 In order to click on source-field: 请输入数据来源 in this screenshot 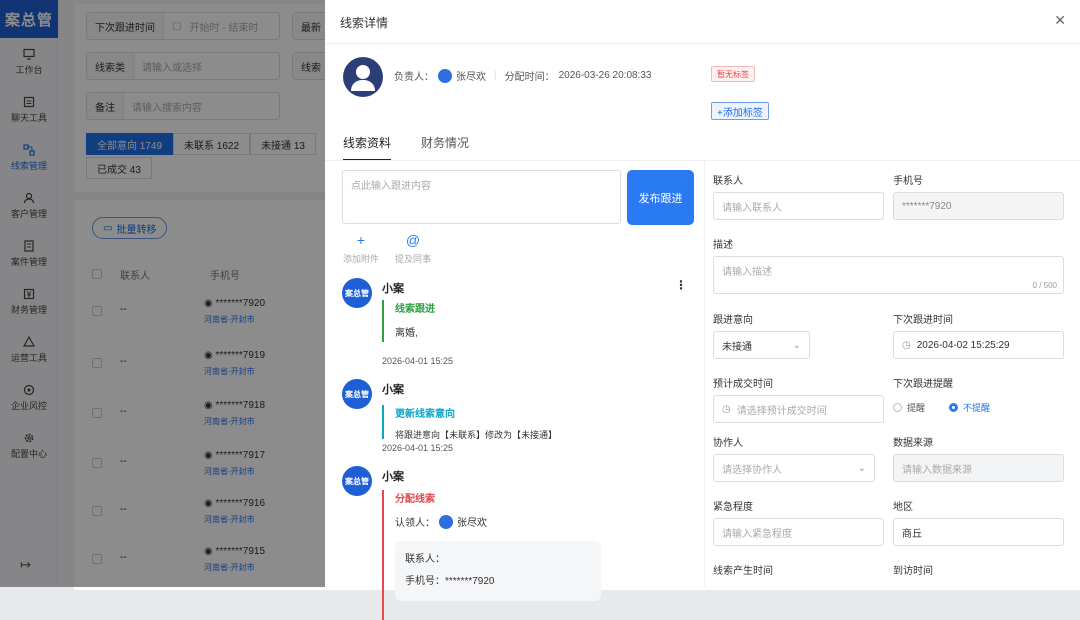, I will do `click(978, 468)`.